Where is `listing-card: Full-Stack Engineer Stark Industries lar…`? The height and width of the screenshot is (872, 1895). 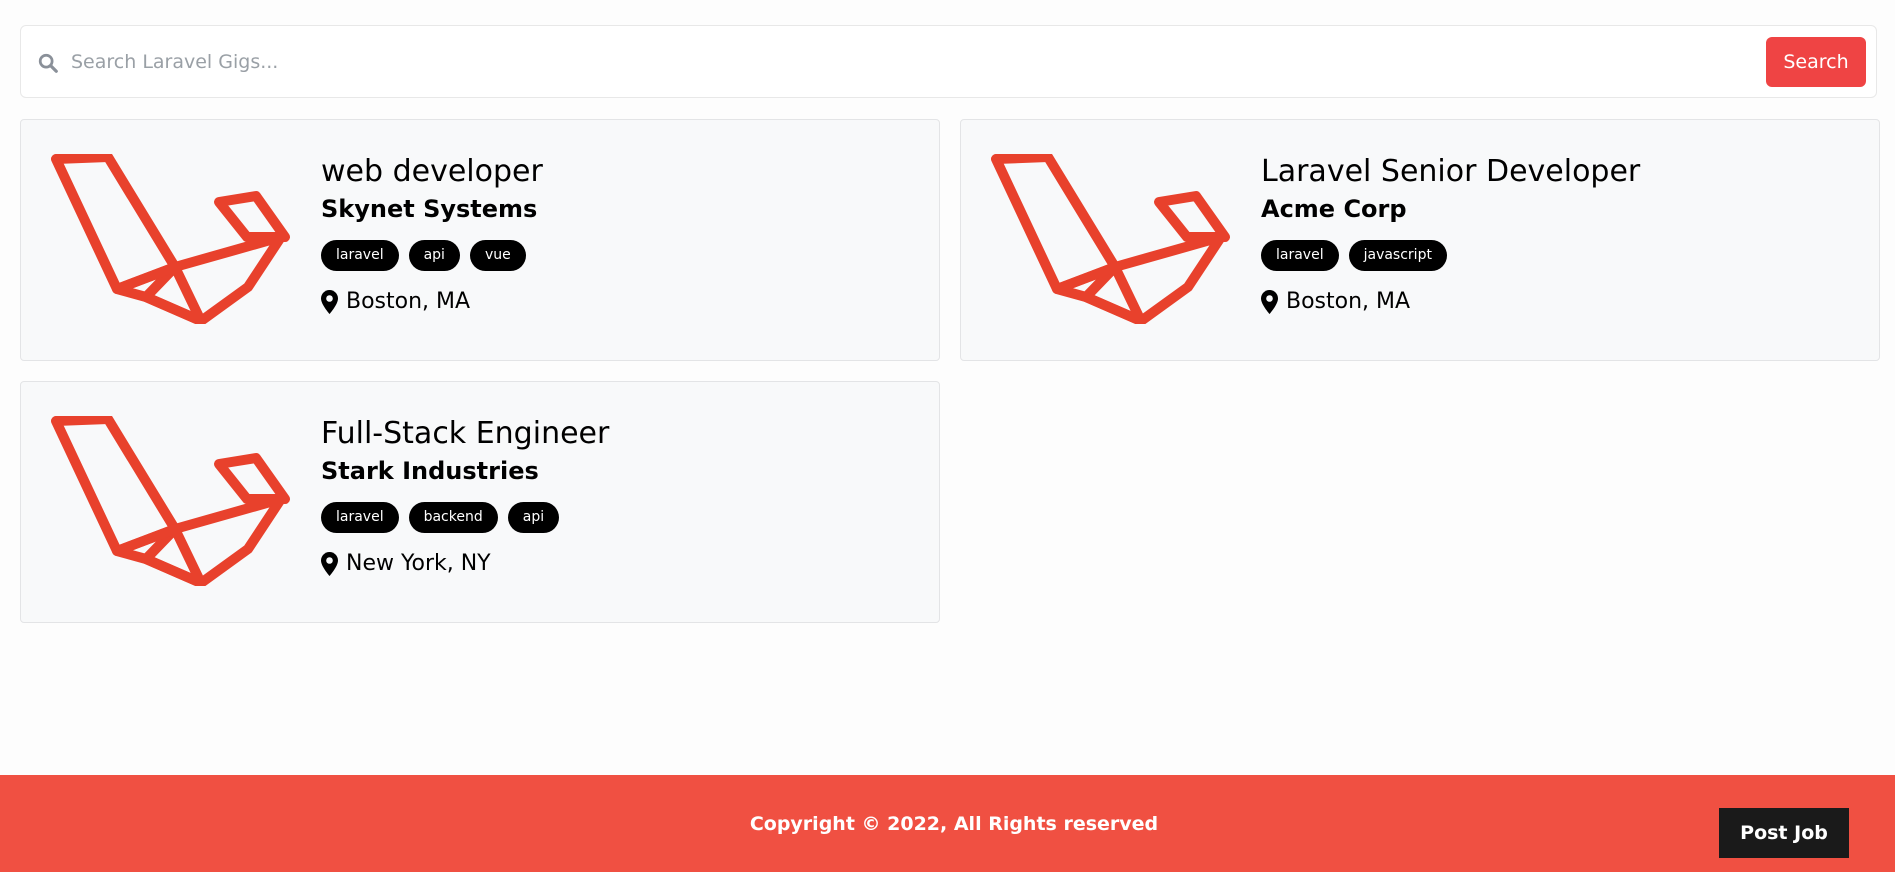
listing-card: Full-Stack Engineer Stark Industries lar… is located at coordinates (480, 502).